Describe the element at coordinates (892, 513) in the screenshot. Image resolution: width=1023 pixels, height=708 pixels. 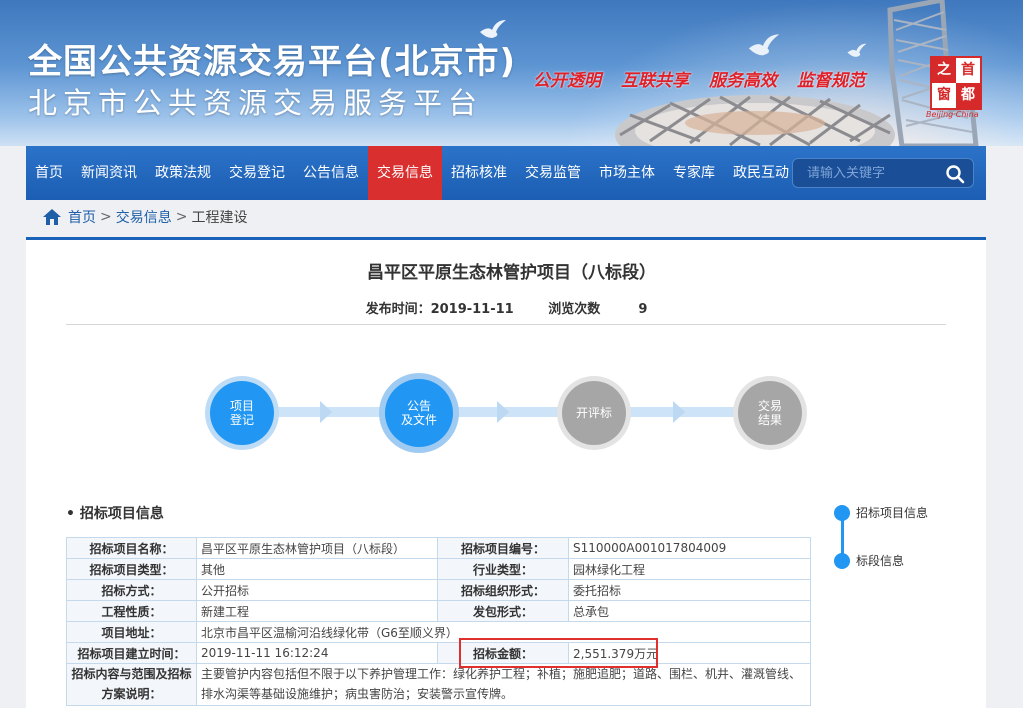
I see `side-nav-label: 招标项目信息` at that location.